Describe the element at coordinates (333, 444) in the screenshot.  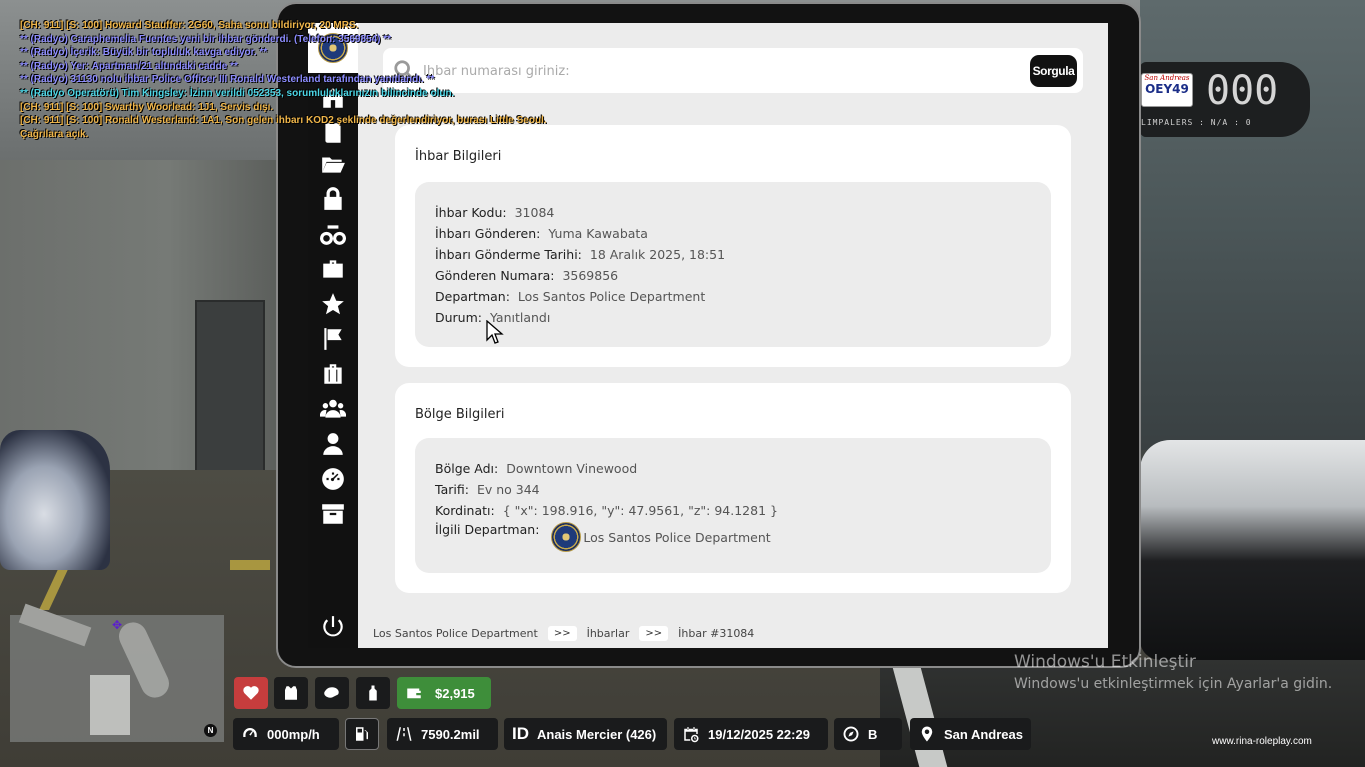
I see `user-icon` at that location.